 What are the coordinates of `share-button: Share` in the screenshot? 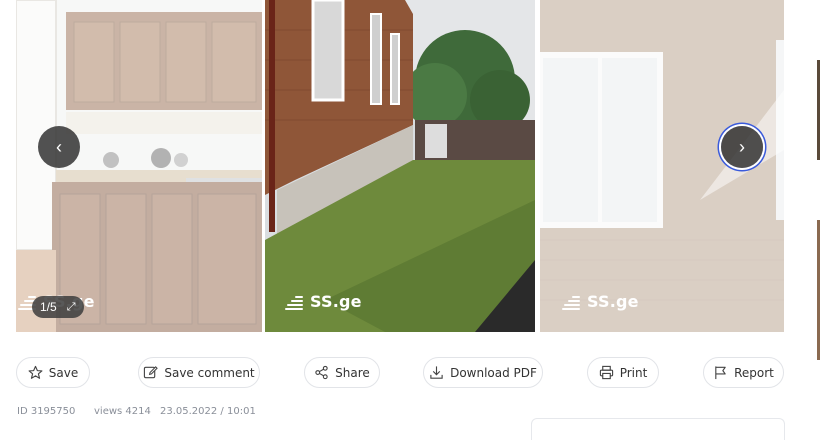 It's located at (342, 372).